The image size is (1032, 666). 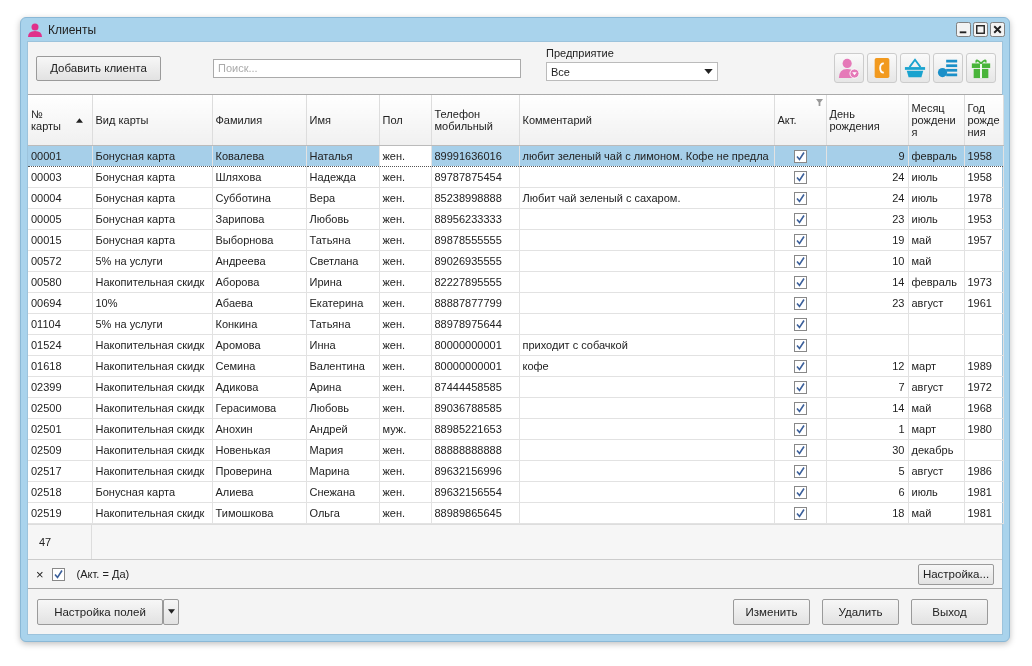 I want to click on table-row: 00580 Накопительная скидк Аборова Ирина жен. 82227895555 14 февраль 1973, so click(x=515, y=282).